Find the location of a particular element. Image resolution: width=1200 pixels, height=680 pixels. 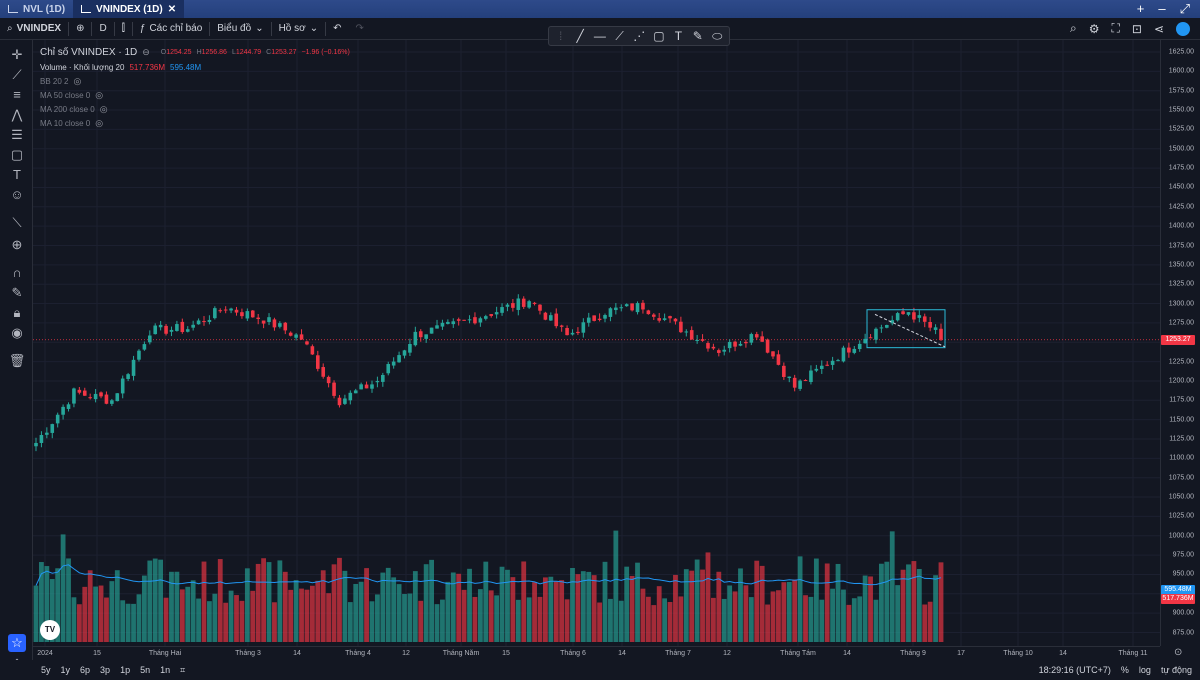

time-axis-label: 15 is located at coordinates (97, 653).